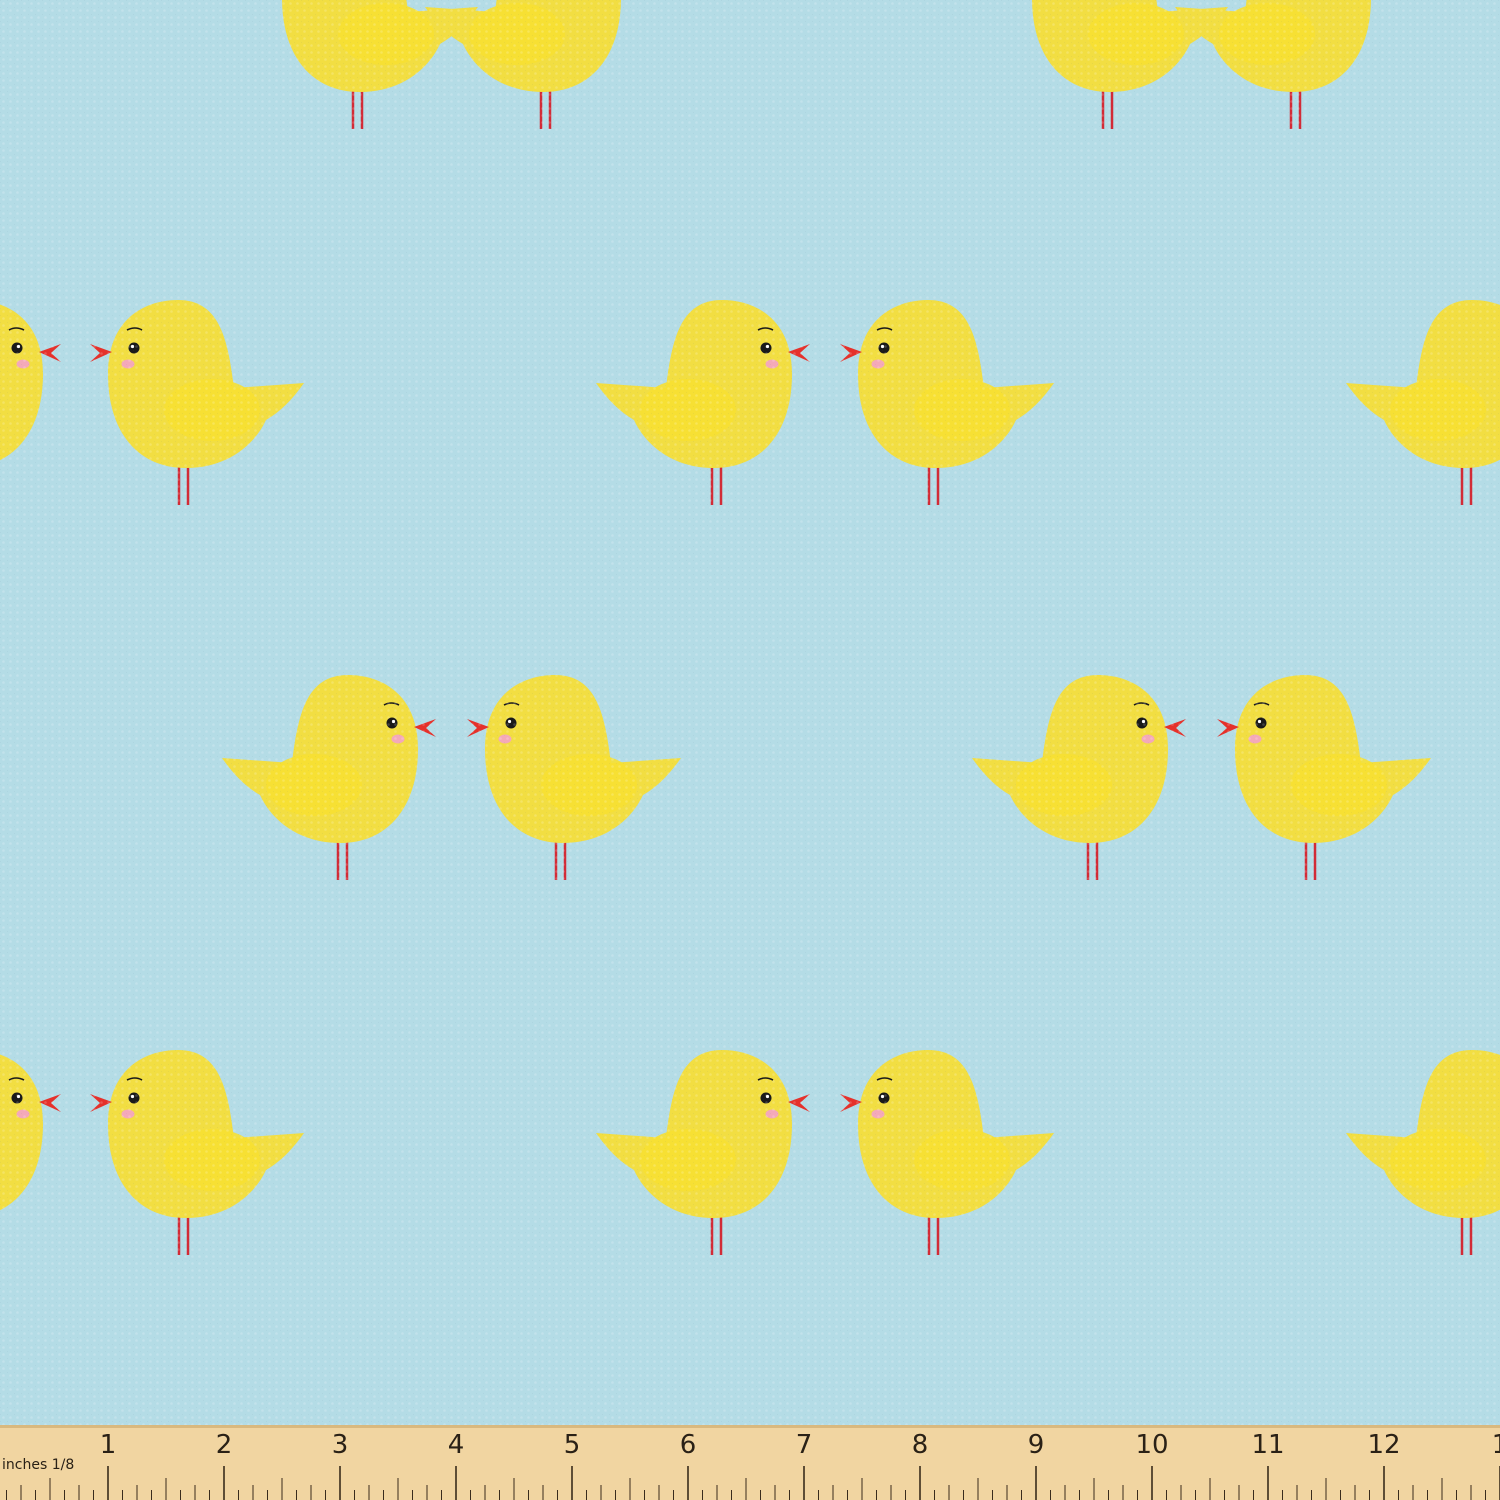 The height and width of the screenshot is (1500, 1500). Describe the element at coordinates (340, 1445) in the screenshot. I see `ruler-number: 3` at that location.